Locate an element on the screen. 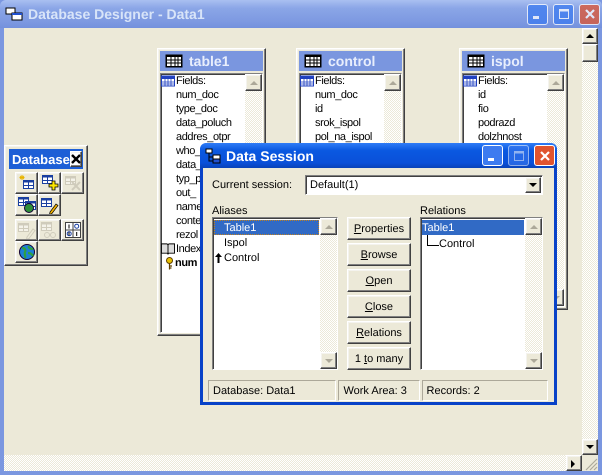  table-name: ispol is located at coordinates (507, 61).